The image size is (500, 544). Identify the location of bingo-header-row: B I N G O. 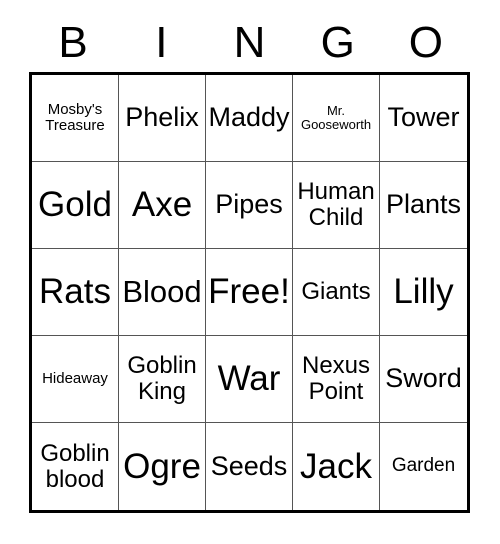
(249, 43).